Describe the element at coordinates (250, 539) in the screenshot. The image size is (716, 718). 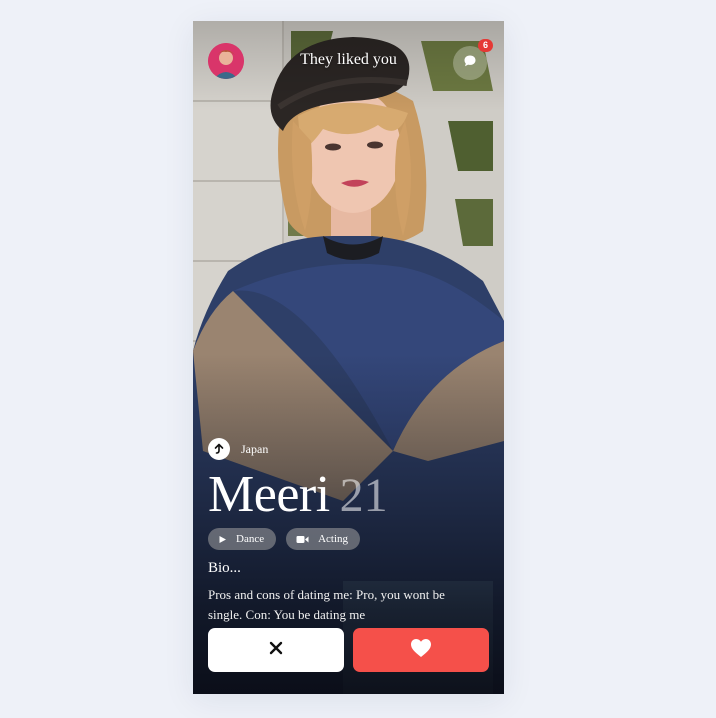
I see `interest-label: Dance` at that location.